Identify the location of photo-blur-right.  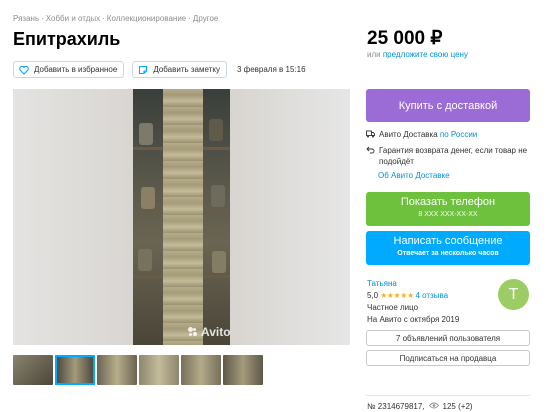
(290, 217).